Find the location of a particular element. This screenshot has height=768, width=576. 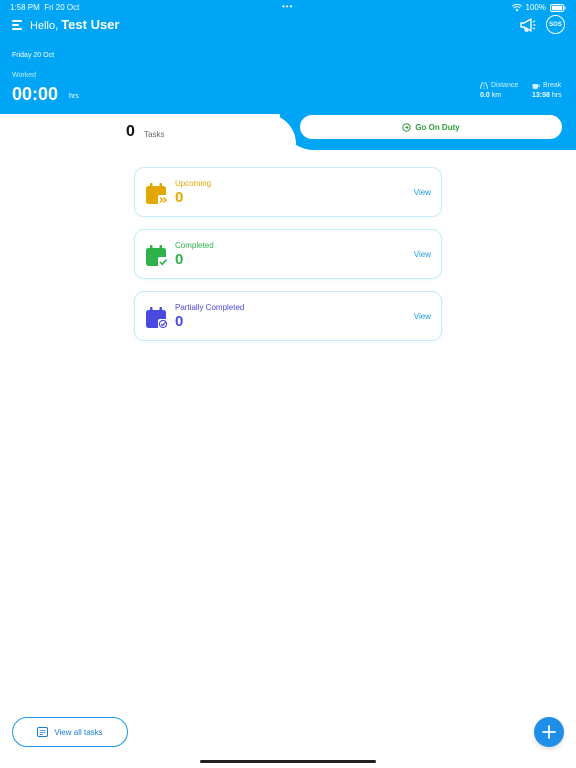

sos-button: SOS is located at coordinates (555, 24).